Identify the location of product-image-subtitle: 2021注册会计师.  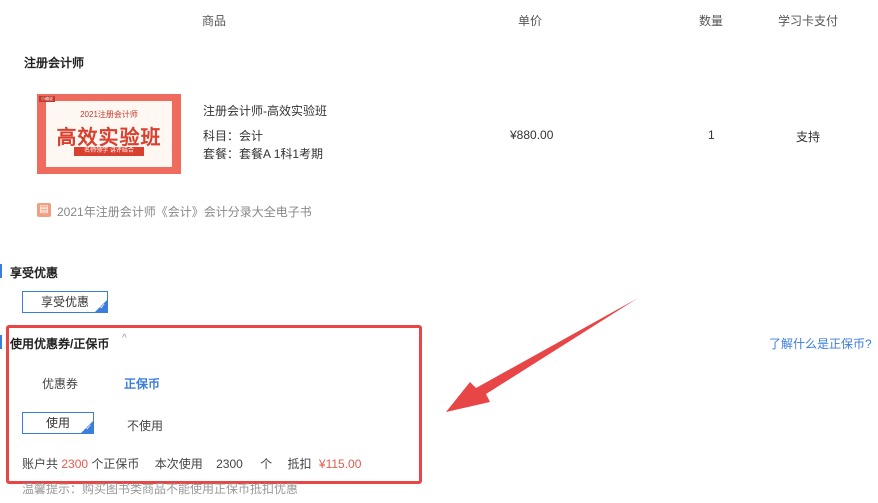
(109, 114).